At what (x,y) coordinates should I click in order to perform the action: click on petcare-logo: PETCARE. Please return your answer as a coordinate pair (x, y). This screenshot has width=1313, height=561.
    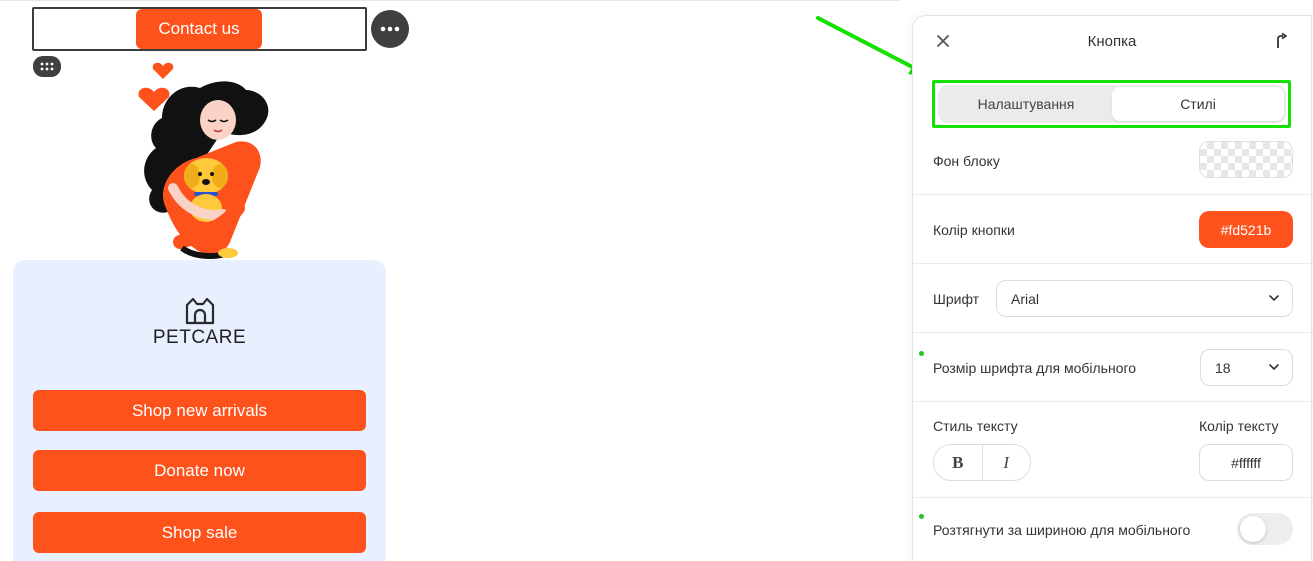
    Looking at the image, I should click on (199, 323).